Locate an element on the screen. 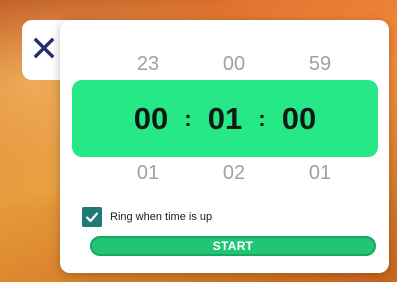 The width and height of the screenshot is (406, 282). seconds-below: 01 is located at coordinates (320, 173).